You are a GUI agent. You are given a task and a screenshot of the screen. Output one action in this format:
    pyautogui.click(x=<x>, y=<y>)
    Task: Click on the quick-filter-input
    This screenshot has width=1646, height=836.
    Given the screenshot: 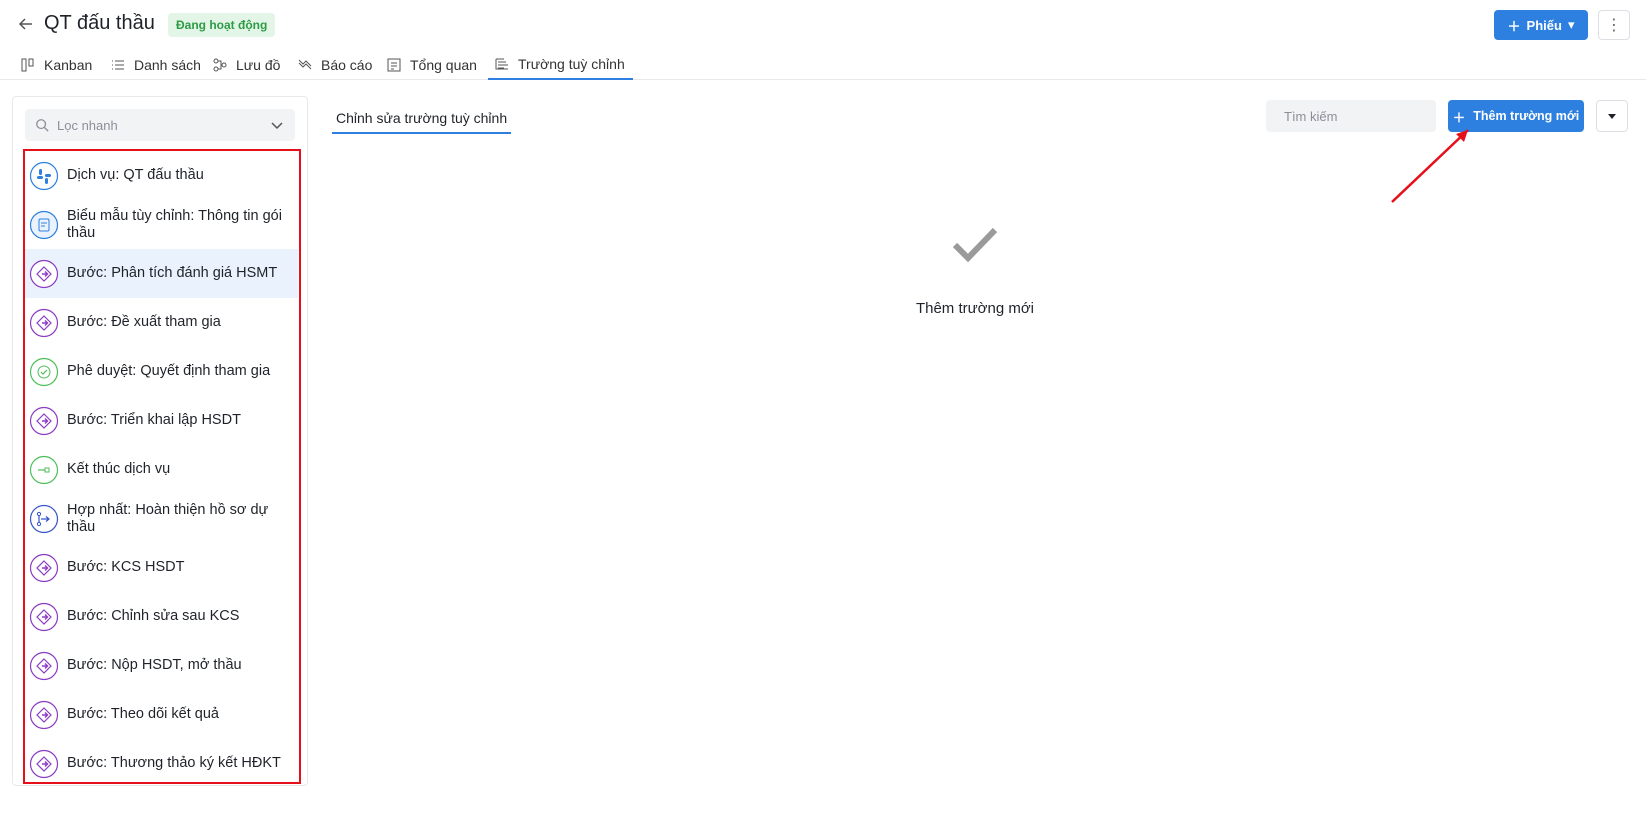 What is the action you would take?
    pyautogui.click(x=159, y=125)
    